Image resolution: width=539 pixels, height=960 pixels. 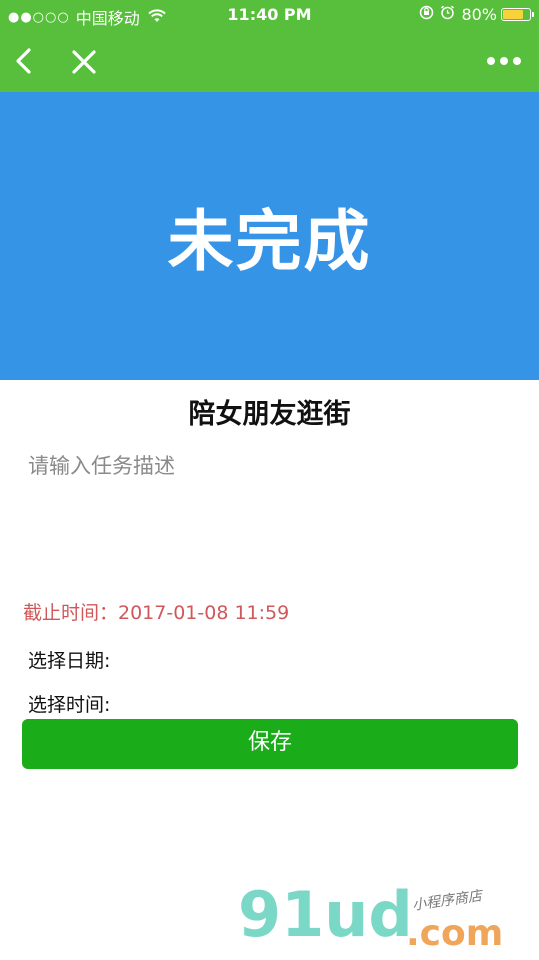 What do you see at coordinates (156, 613) in the screenshot?
I see `deadline-text: 截止时间：2017-01-08 11:59` at bounding box center [156, 613].